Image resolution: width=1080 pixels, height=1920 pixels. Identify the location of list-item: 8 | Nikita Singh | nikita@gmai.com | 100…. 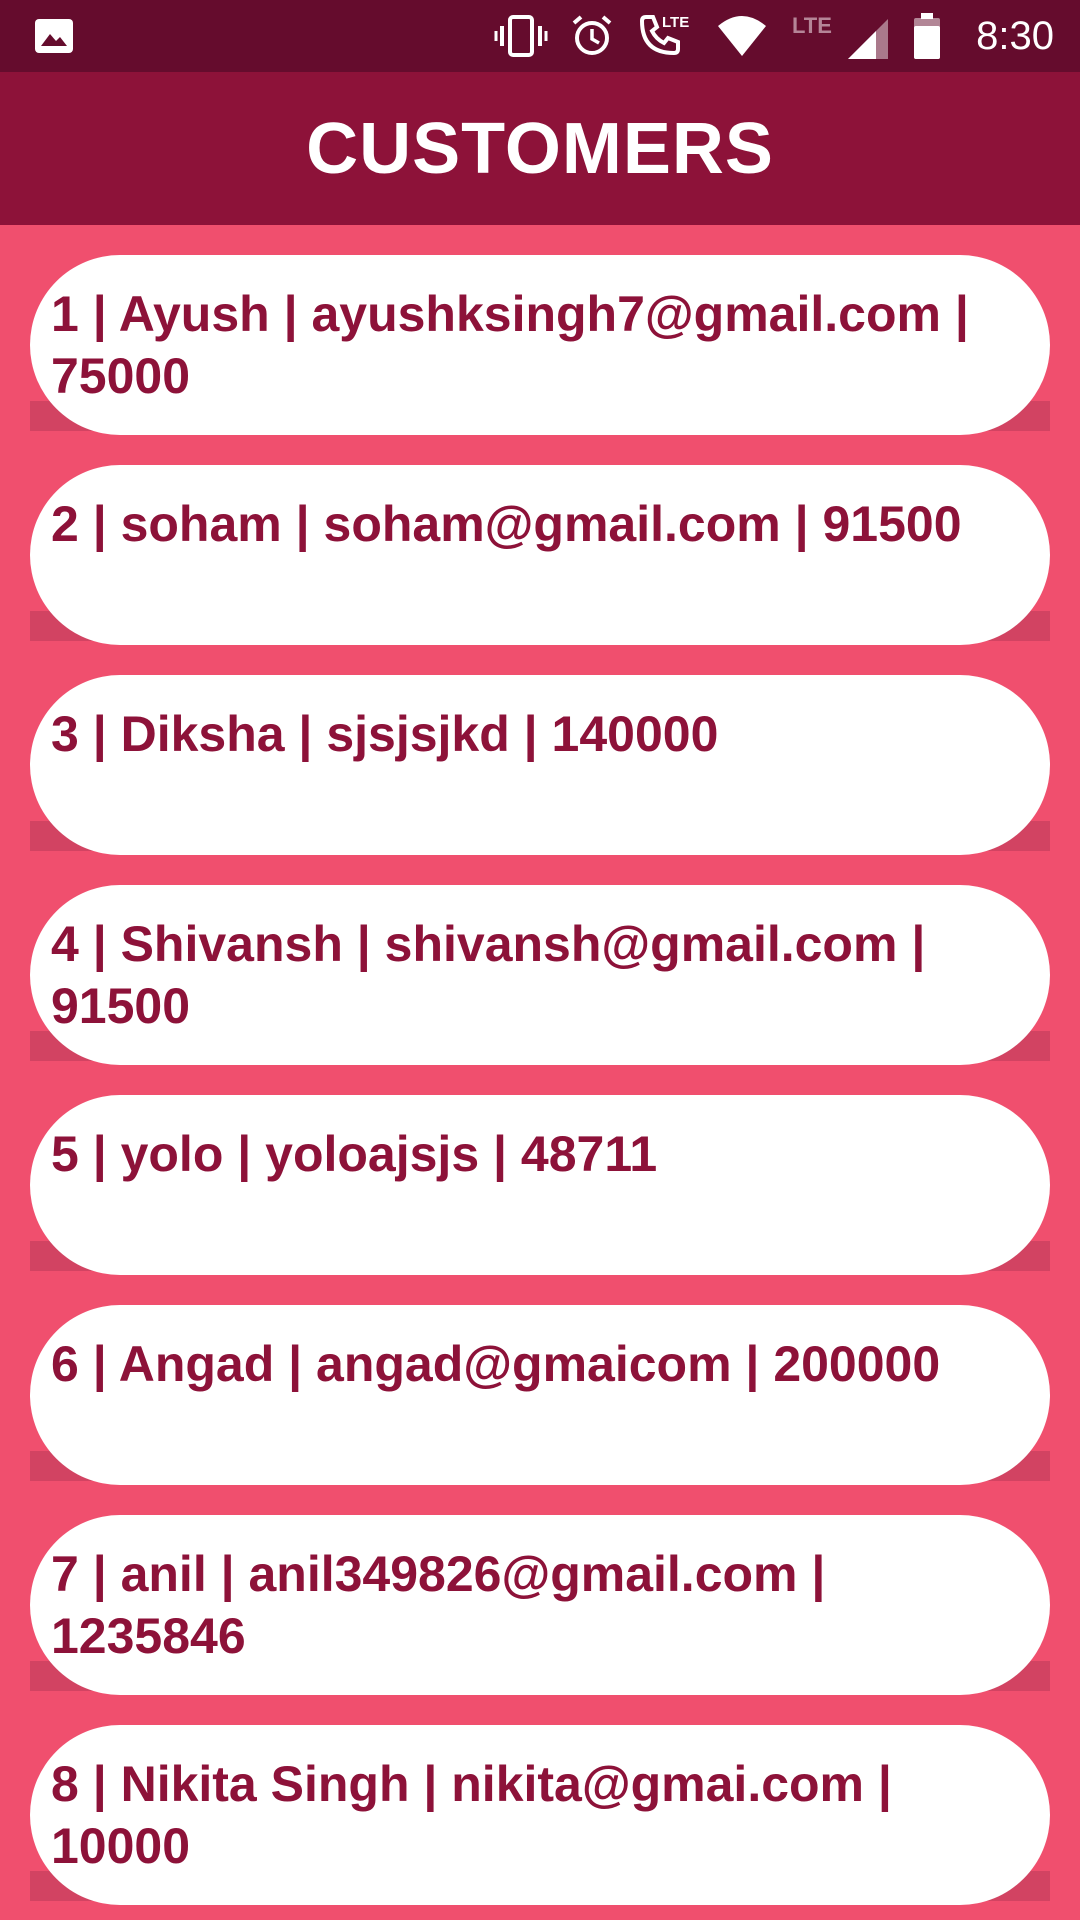
(540, 1800).